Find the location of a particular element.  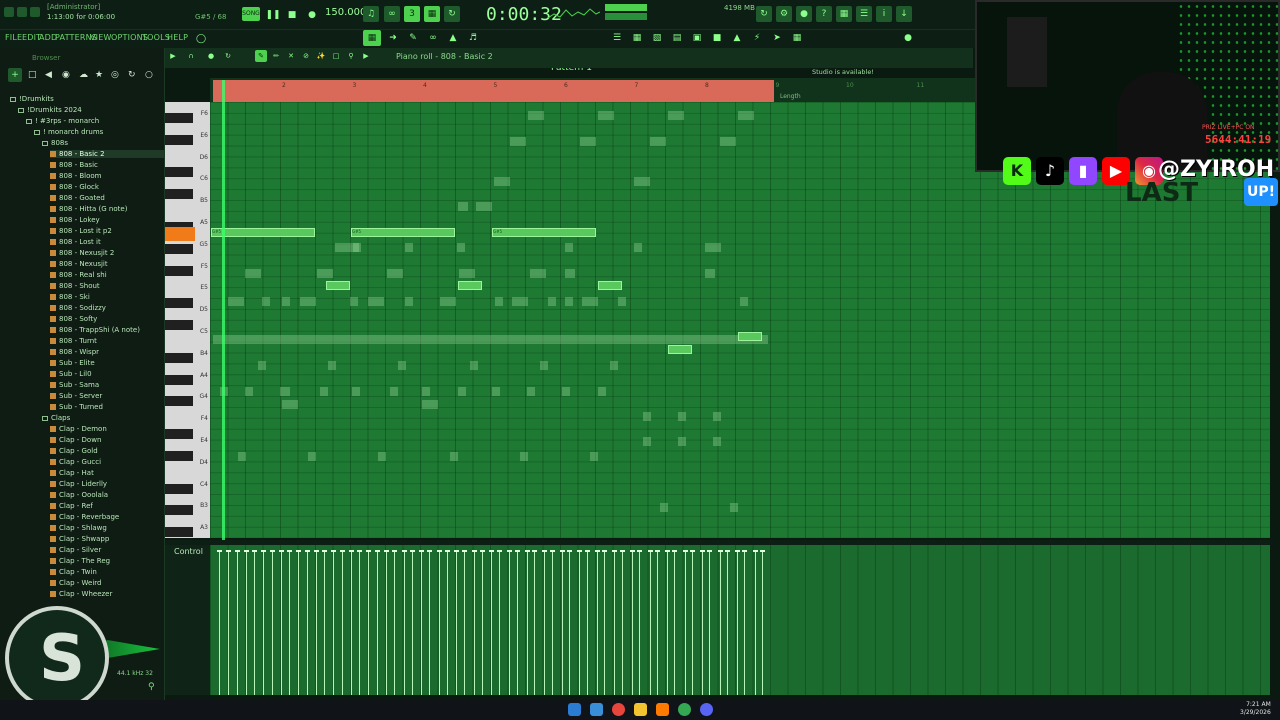

project-icon: ▦ is located at coordinates (797, 38).